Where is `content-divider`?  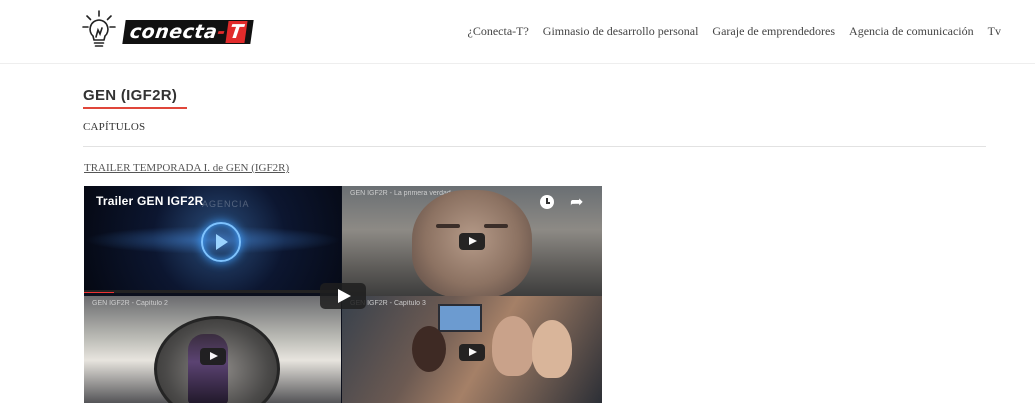
content-divider is located at coordinates (534, 146).